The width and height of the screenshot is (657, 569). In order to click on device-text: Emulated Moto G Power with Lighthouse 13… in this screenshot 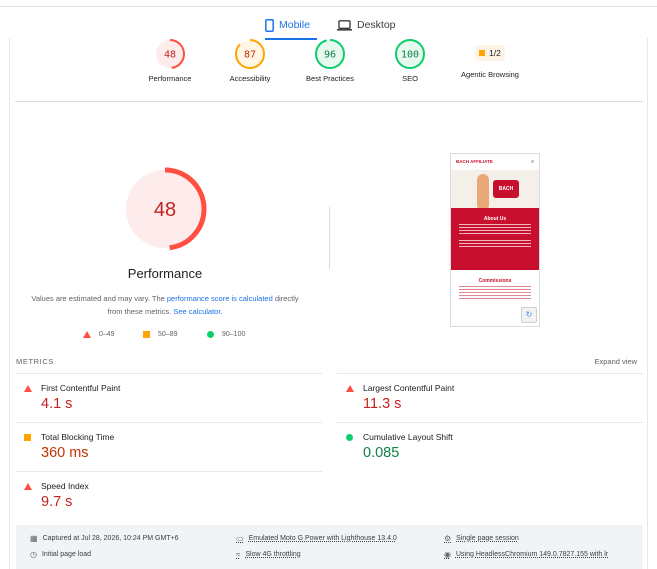, I will do `click(322, 538)`.